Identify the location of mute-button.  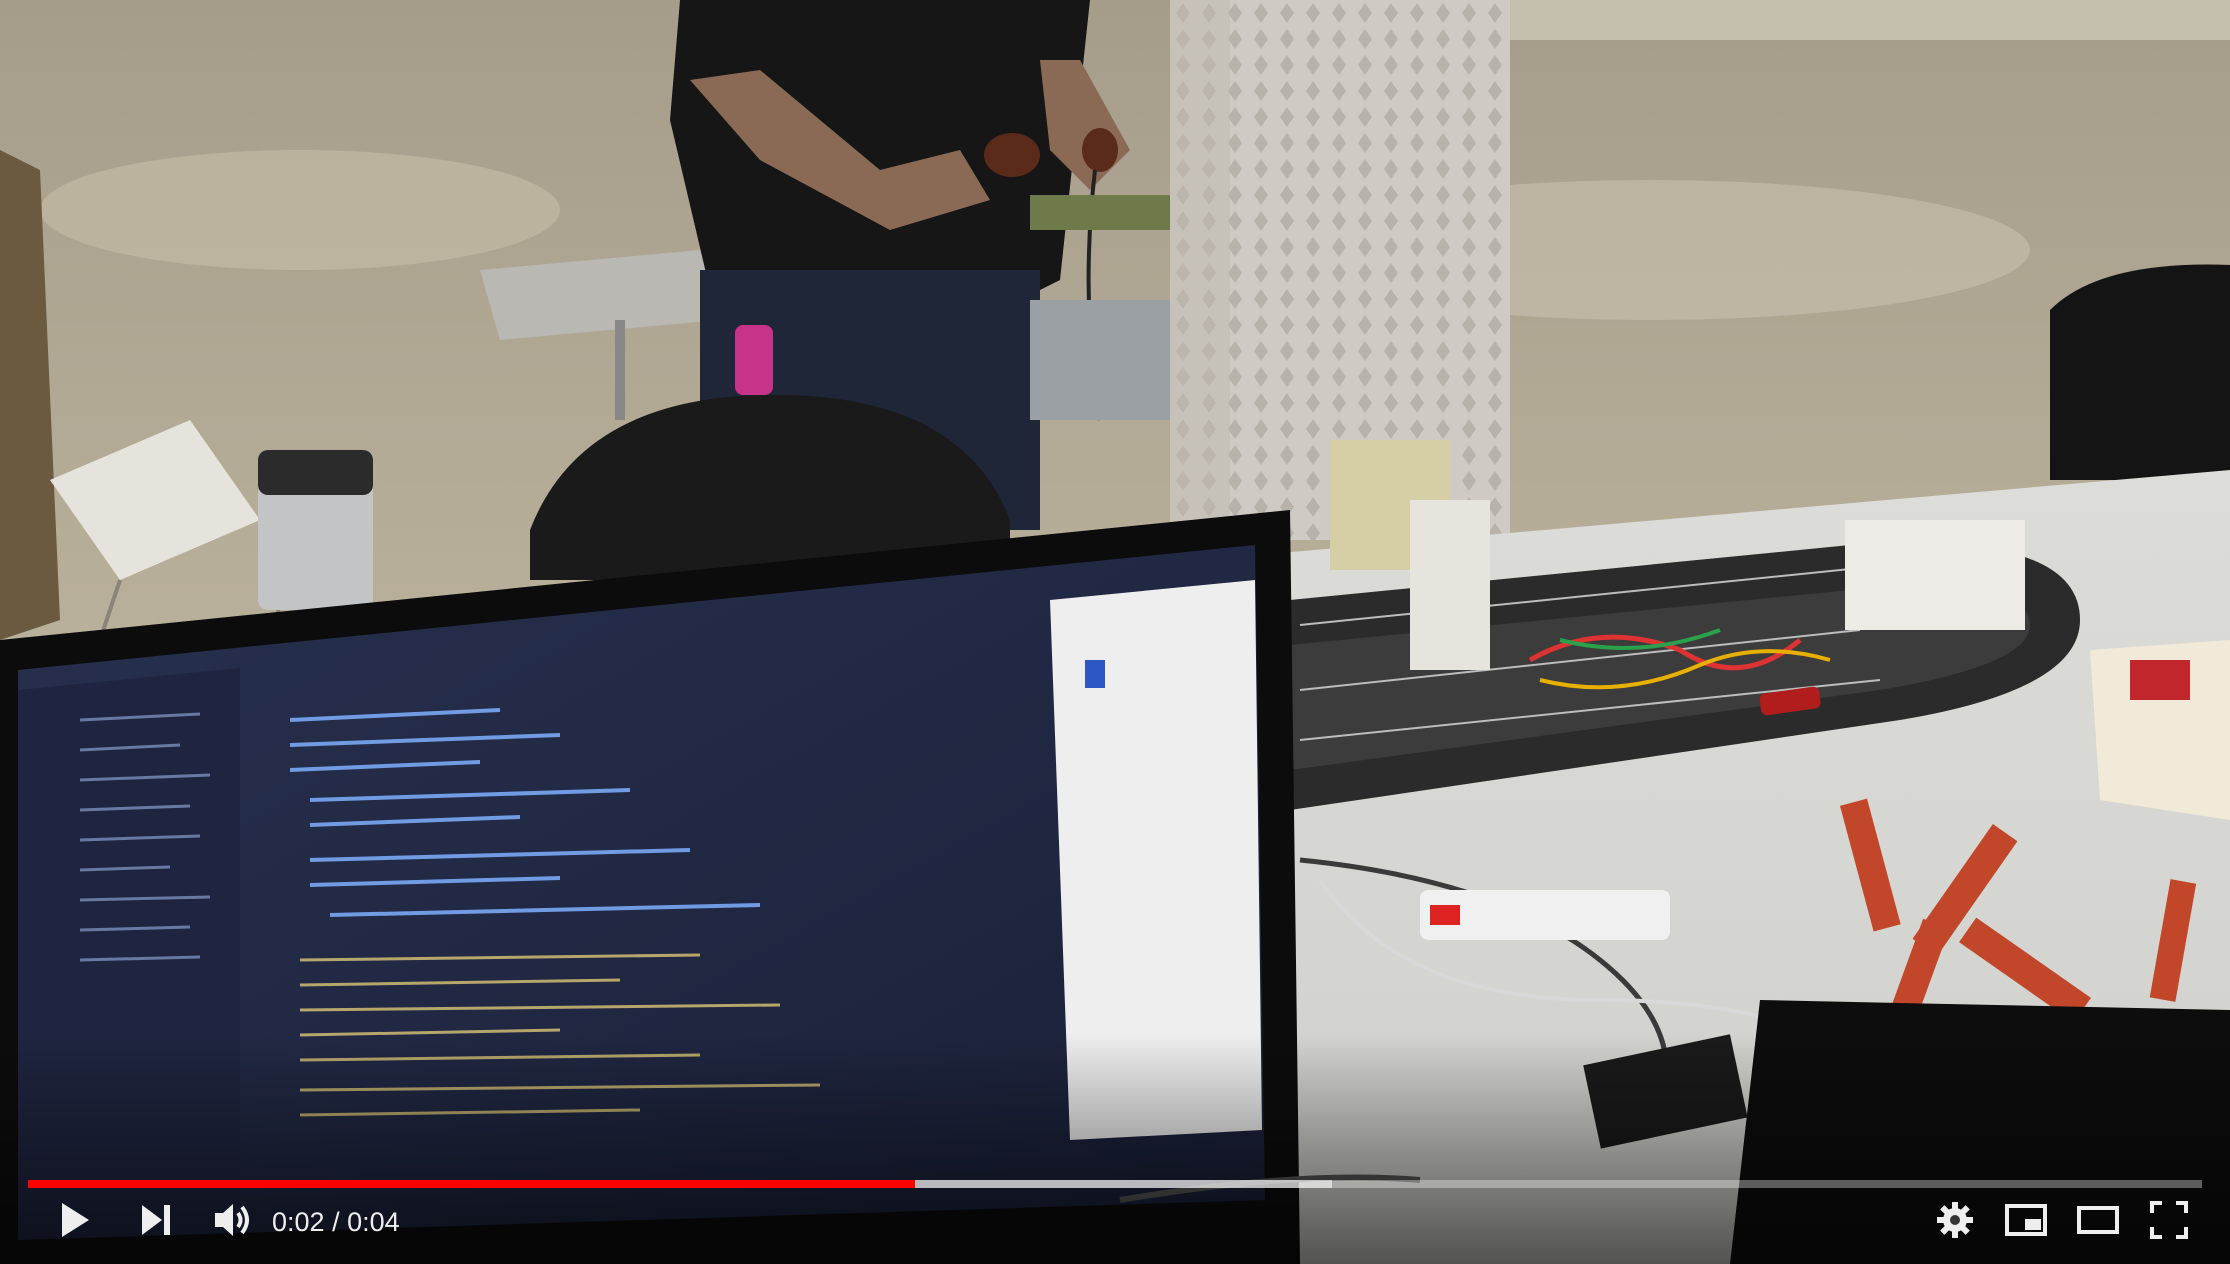
(233, 1222).